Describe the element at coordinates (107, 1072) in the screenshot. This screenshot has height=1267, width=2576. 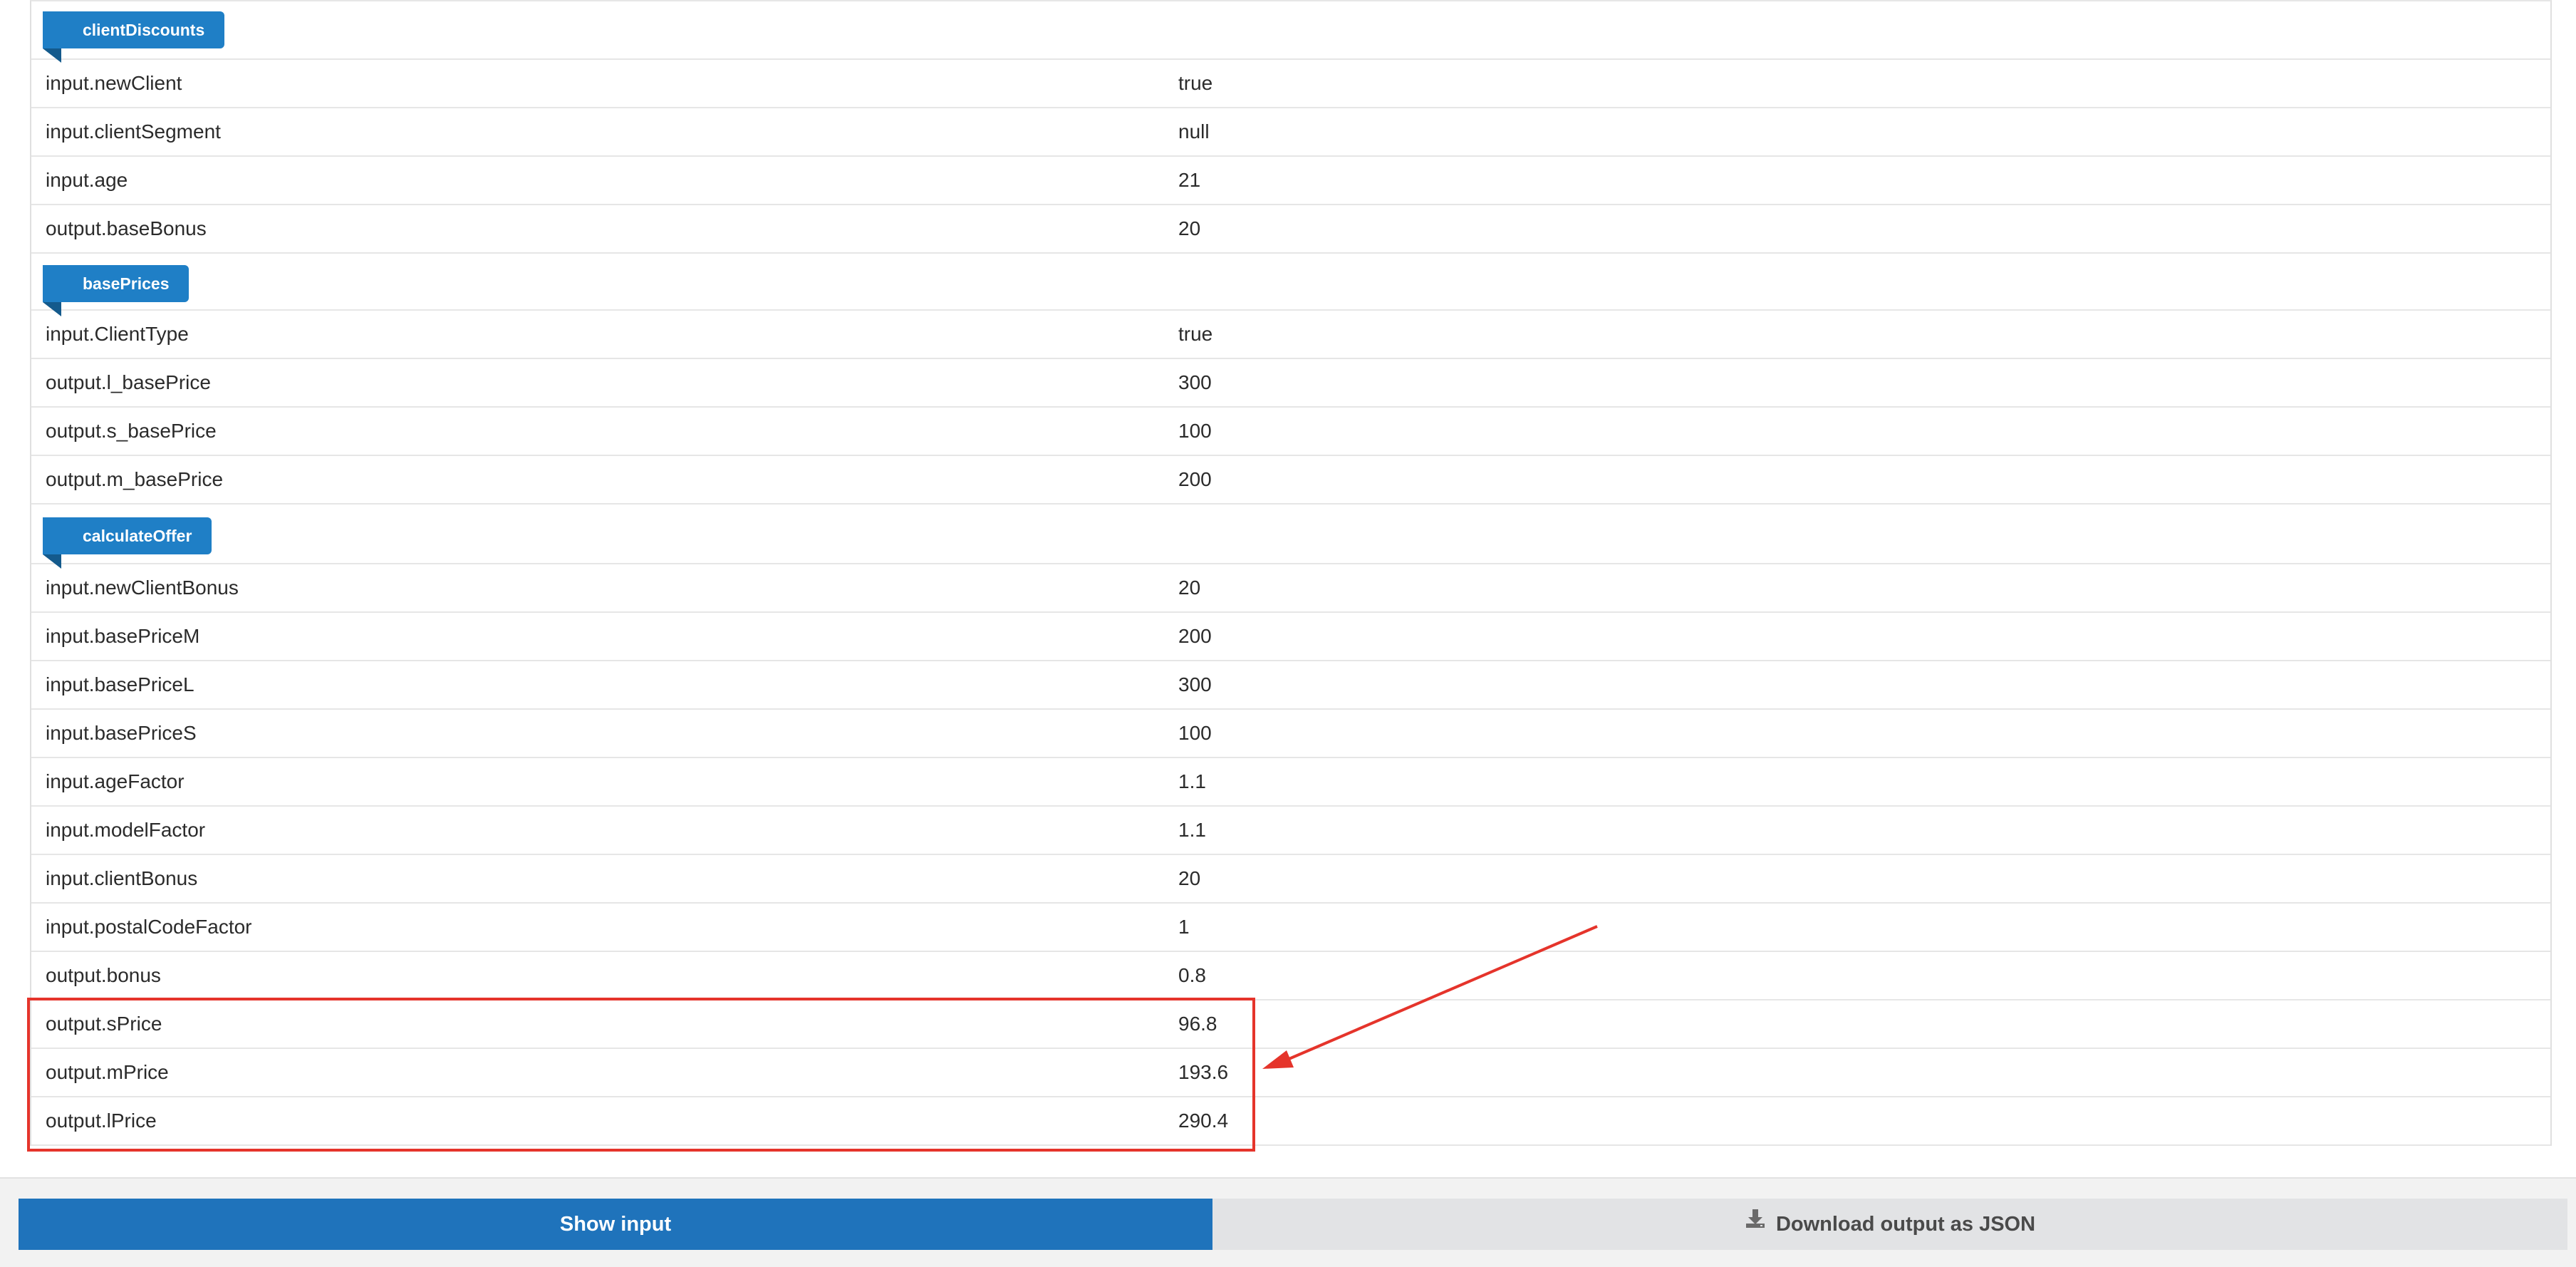
I see `row-key: output.mPrice` at that location.